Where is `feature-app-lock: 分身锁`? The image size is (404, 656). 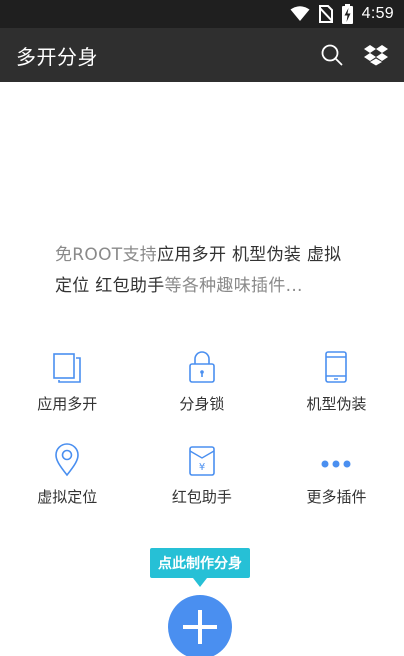 feature-app-lock: 分身锁 is located at coordinates (202, 394).